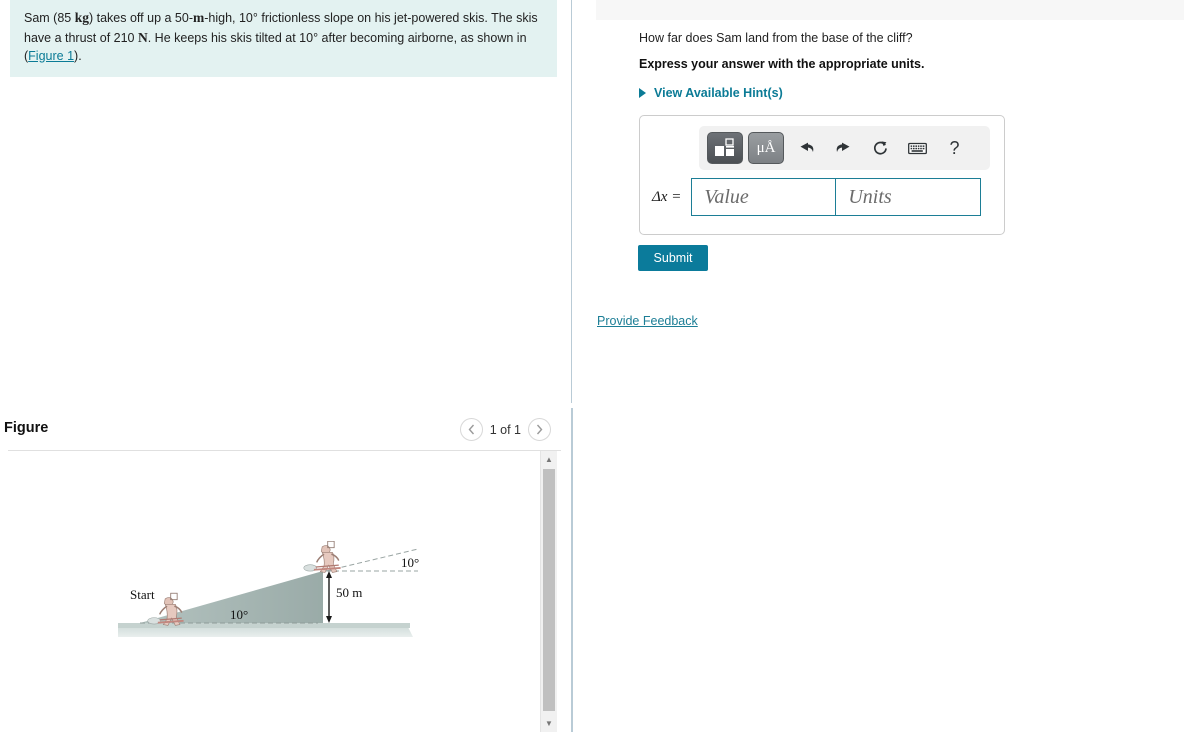  I want to click on undo-button, so click(806, 148).